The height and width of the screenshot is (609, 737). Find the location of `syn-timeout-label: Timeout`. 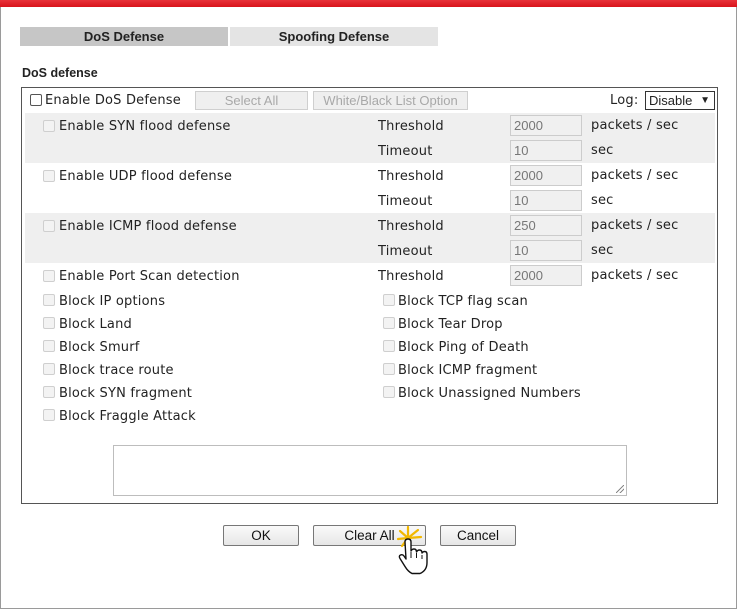

syn-timeout-label: Timeout is located at coordinates (405, 151).